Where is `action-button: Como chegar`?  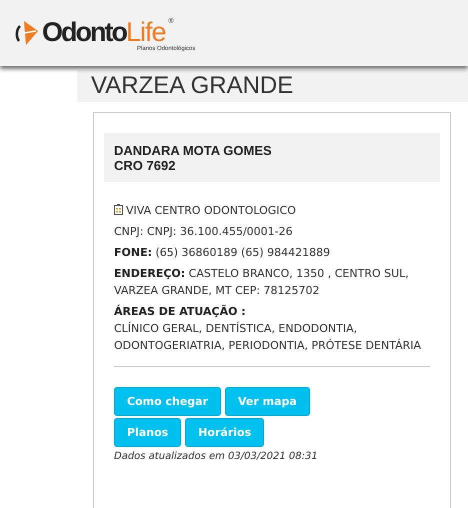
action-button: Como chegar is located at coordinates (168, 401).